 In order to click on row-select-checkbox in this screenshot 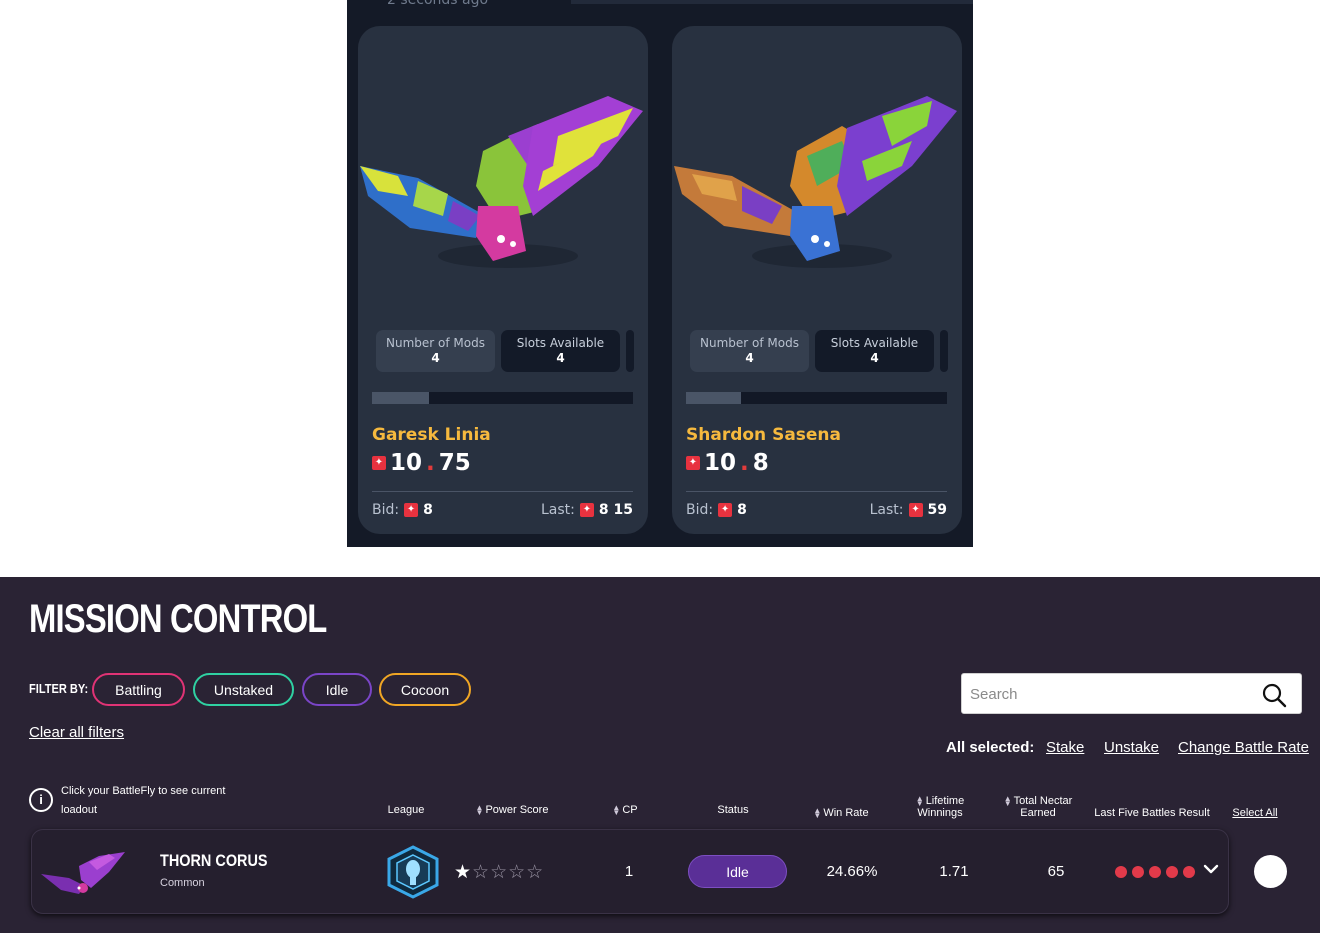, I will do `click(1270, 871)`.